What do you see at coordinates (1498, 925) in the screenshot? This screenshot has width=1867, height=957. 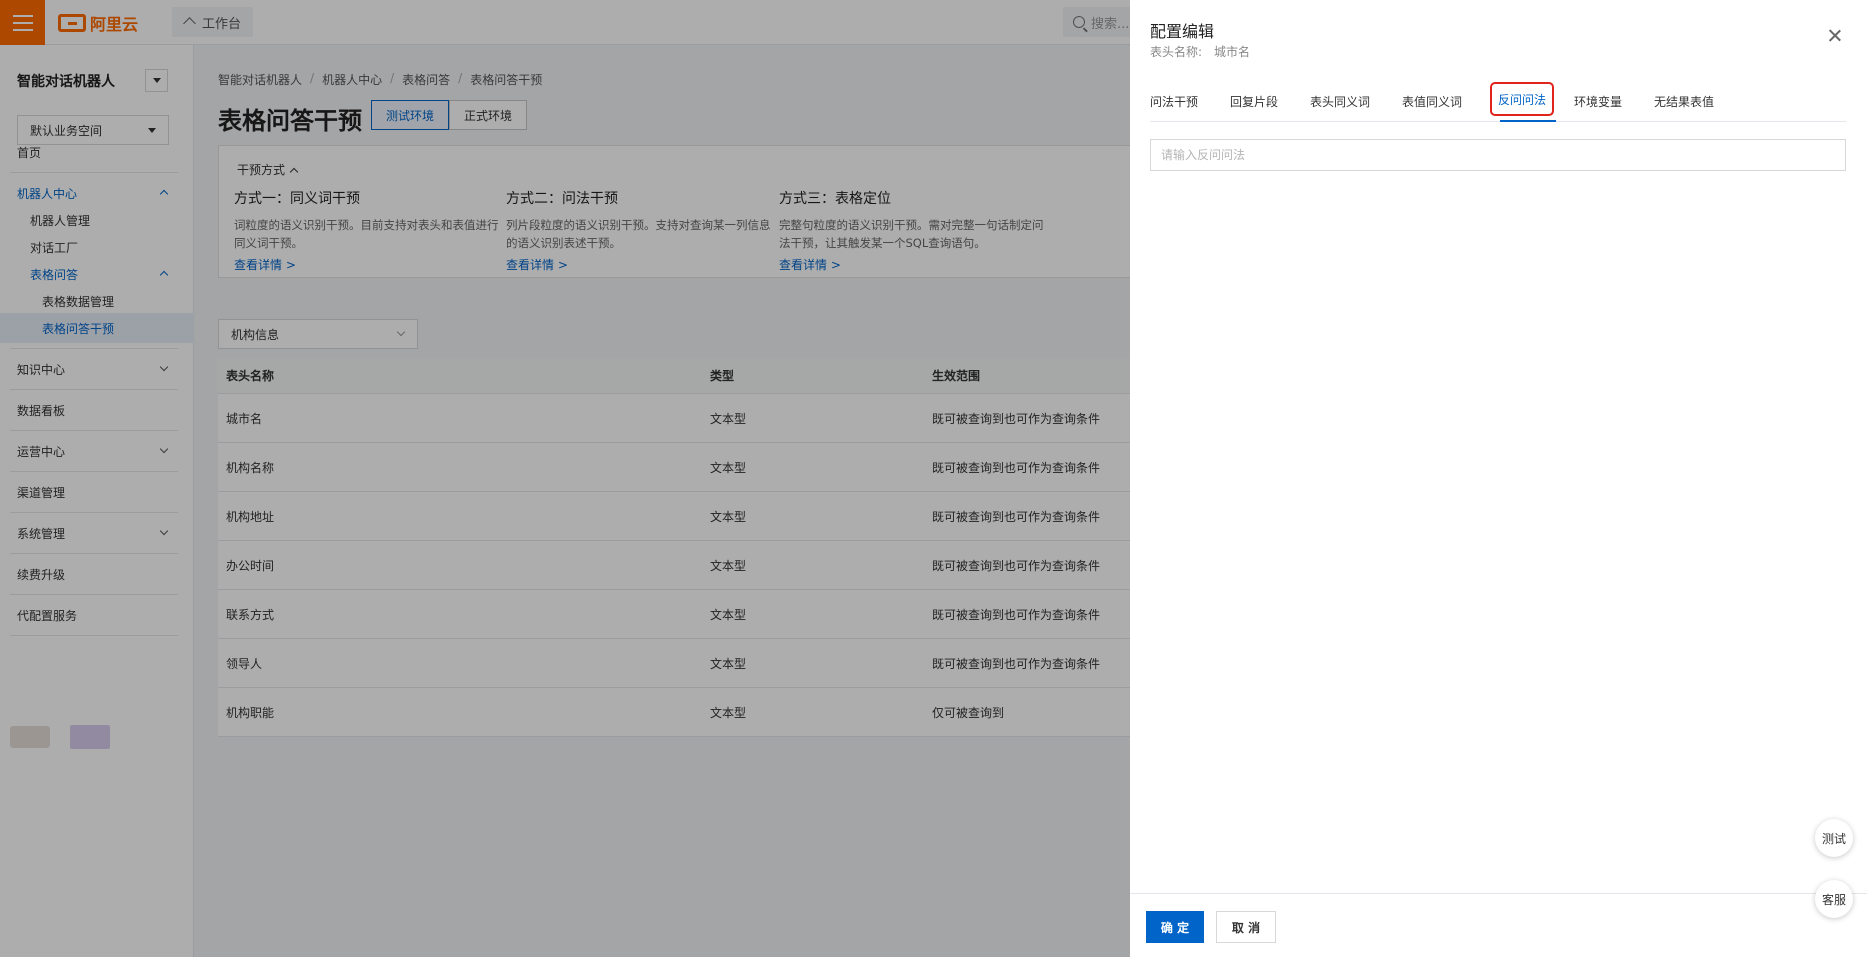 I see `drawer-footer: 确 定 取 消` at bounding box center [1498, 925].